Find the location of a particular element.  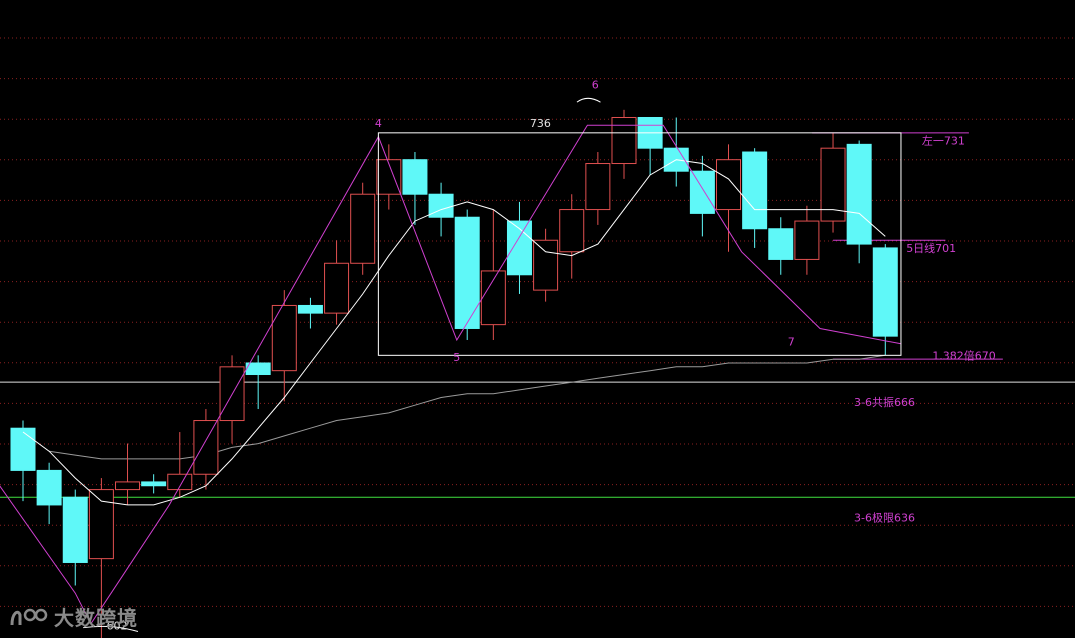

point-label: 4 is located at coordinates (378, 123).